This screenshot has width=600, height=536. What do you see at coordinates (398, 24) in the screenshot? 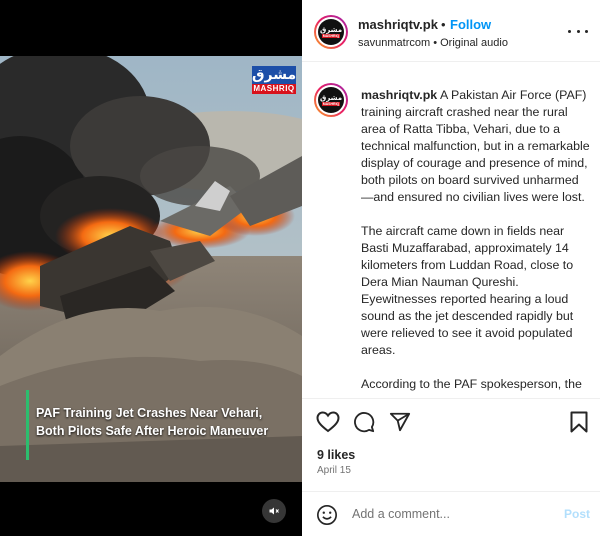
I see `author-username: mashriqtv.pk` at bounding box center [398, 24].